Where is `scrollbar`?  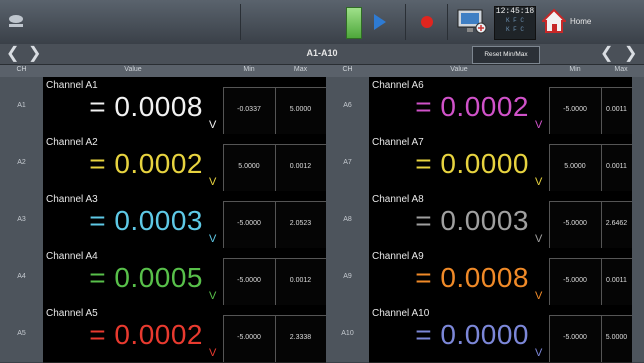 scrollbar is located at coordinates (638, 219).